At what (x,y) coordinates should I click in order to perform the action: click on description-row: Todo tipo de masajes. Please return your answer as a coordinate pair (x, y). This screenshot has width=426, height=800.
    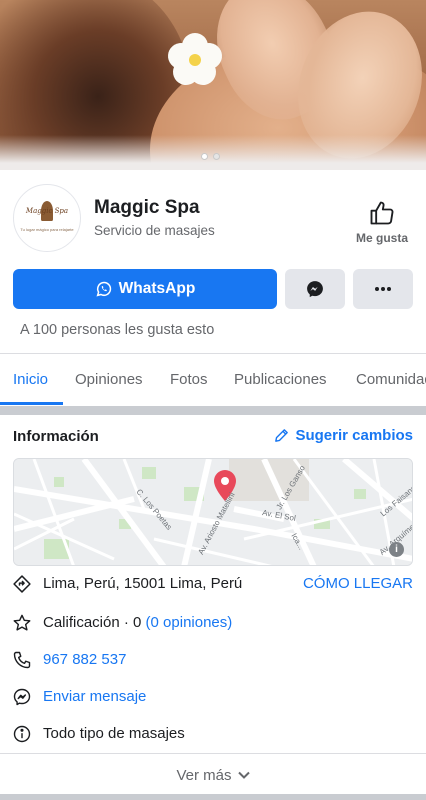
    Looking at the image, I should click on (213, 734).